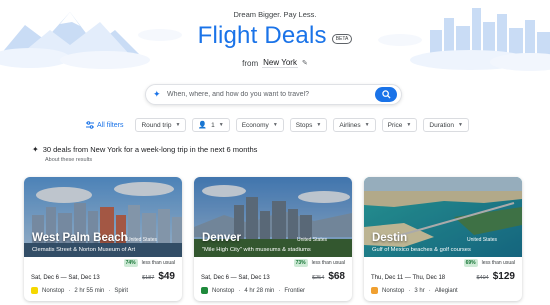  Describe the element at coordinates (482, 278) in the screenshot. I see `usual-price: $404` at that location.